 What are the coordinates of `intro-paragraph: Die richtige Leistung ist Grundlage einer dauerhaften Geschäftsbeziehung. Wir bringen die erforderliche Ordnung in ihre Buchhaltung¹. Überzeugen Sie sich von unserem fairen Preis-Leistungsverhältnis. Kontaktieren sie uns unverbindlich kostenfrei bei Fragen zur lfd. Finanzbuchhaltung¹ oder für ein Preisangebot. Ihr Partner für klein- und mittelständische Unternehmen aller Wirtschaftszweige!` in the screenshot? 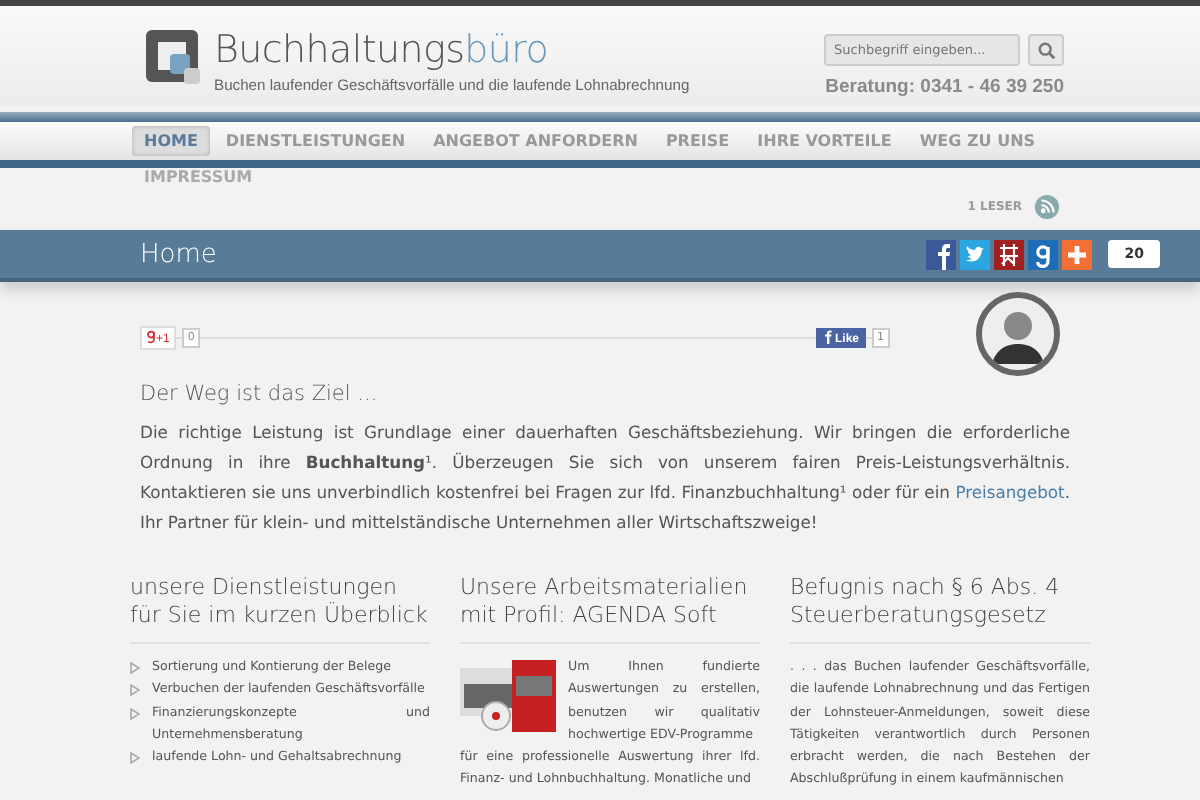 It's located at (605, 478).